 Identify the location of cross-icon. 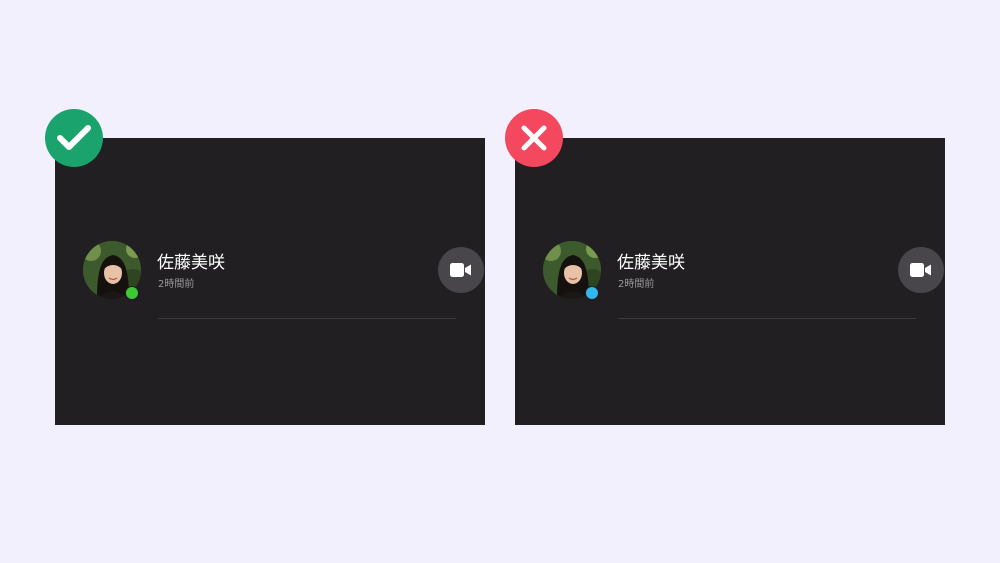
(534, 138).